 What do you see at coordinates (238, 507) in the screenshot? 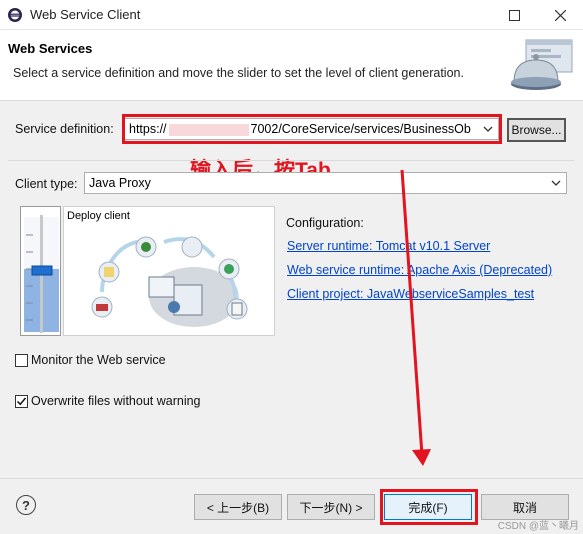
I see `back-button: < 上一步(B)` at bounding box center [238, 507].